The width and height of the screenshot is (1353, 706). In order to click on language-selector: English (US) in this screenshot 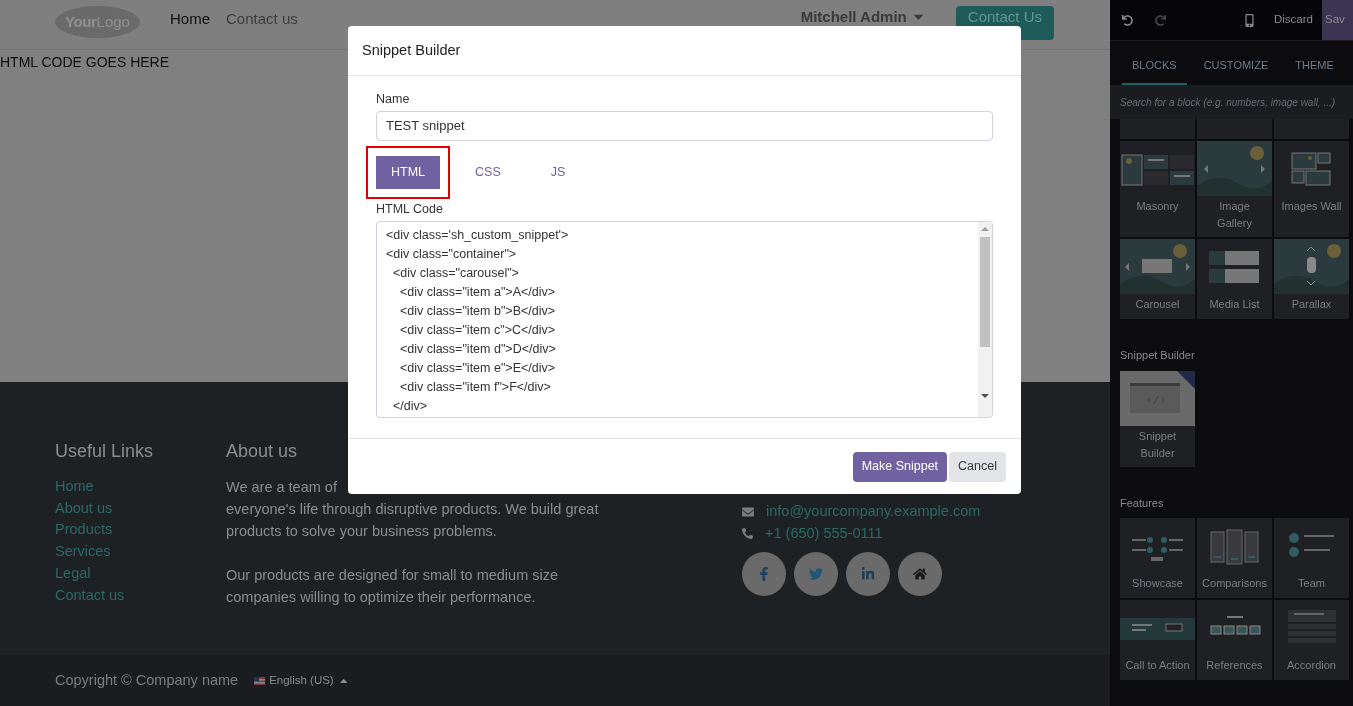, I will do `click(302, 680)`.